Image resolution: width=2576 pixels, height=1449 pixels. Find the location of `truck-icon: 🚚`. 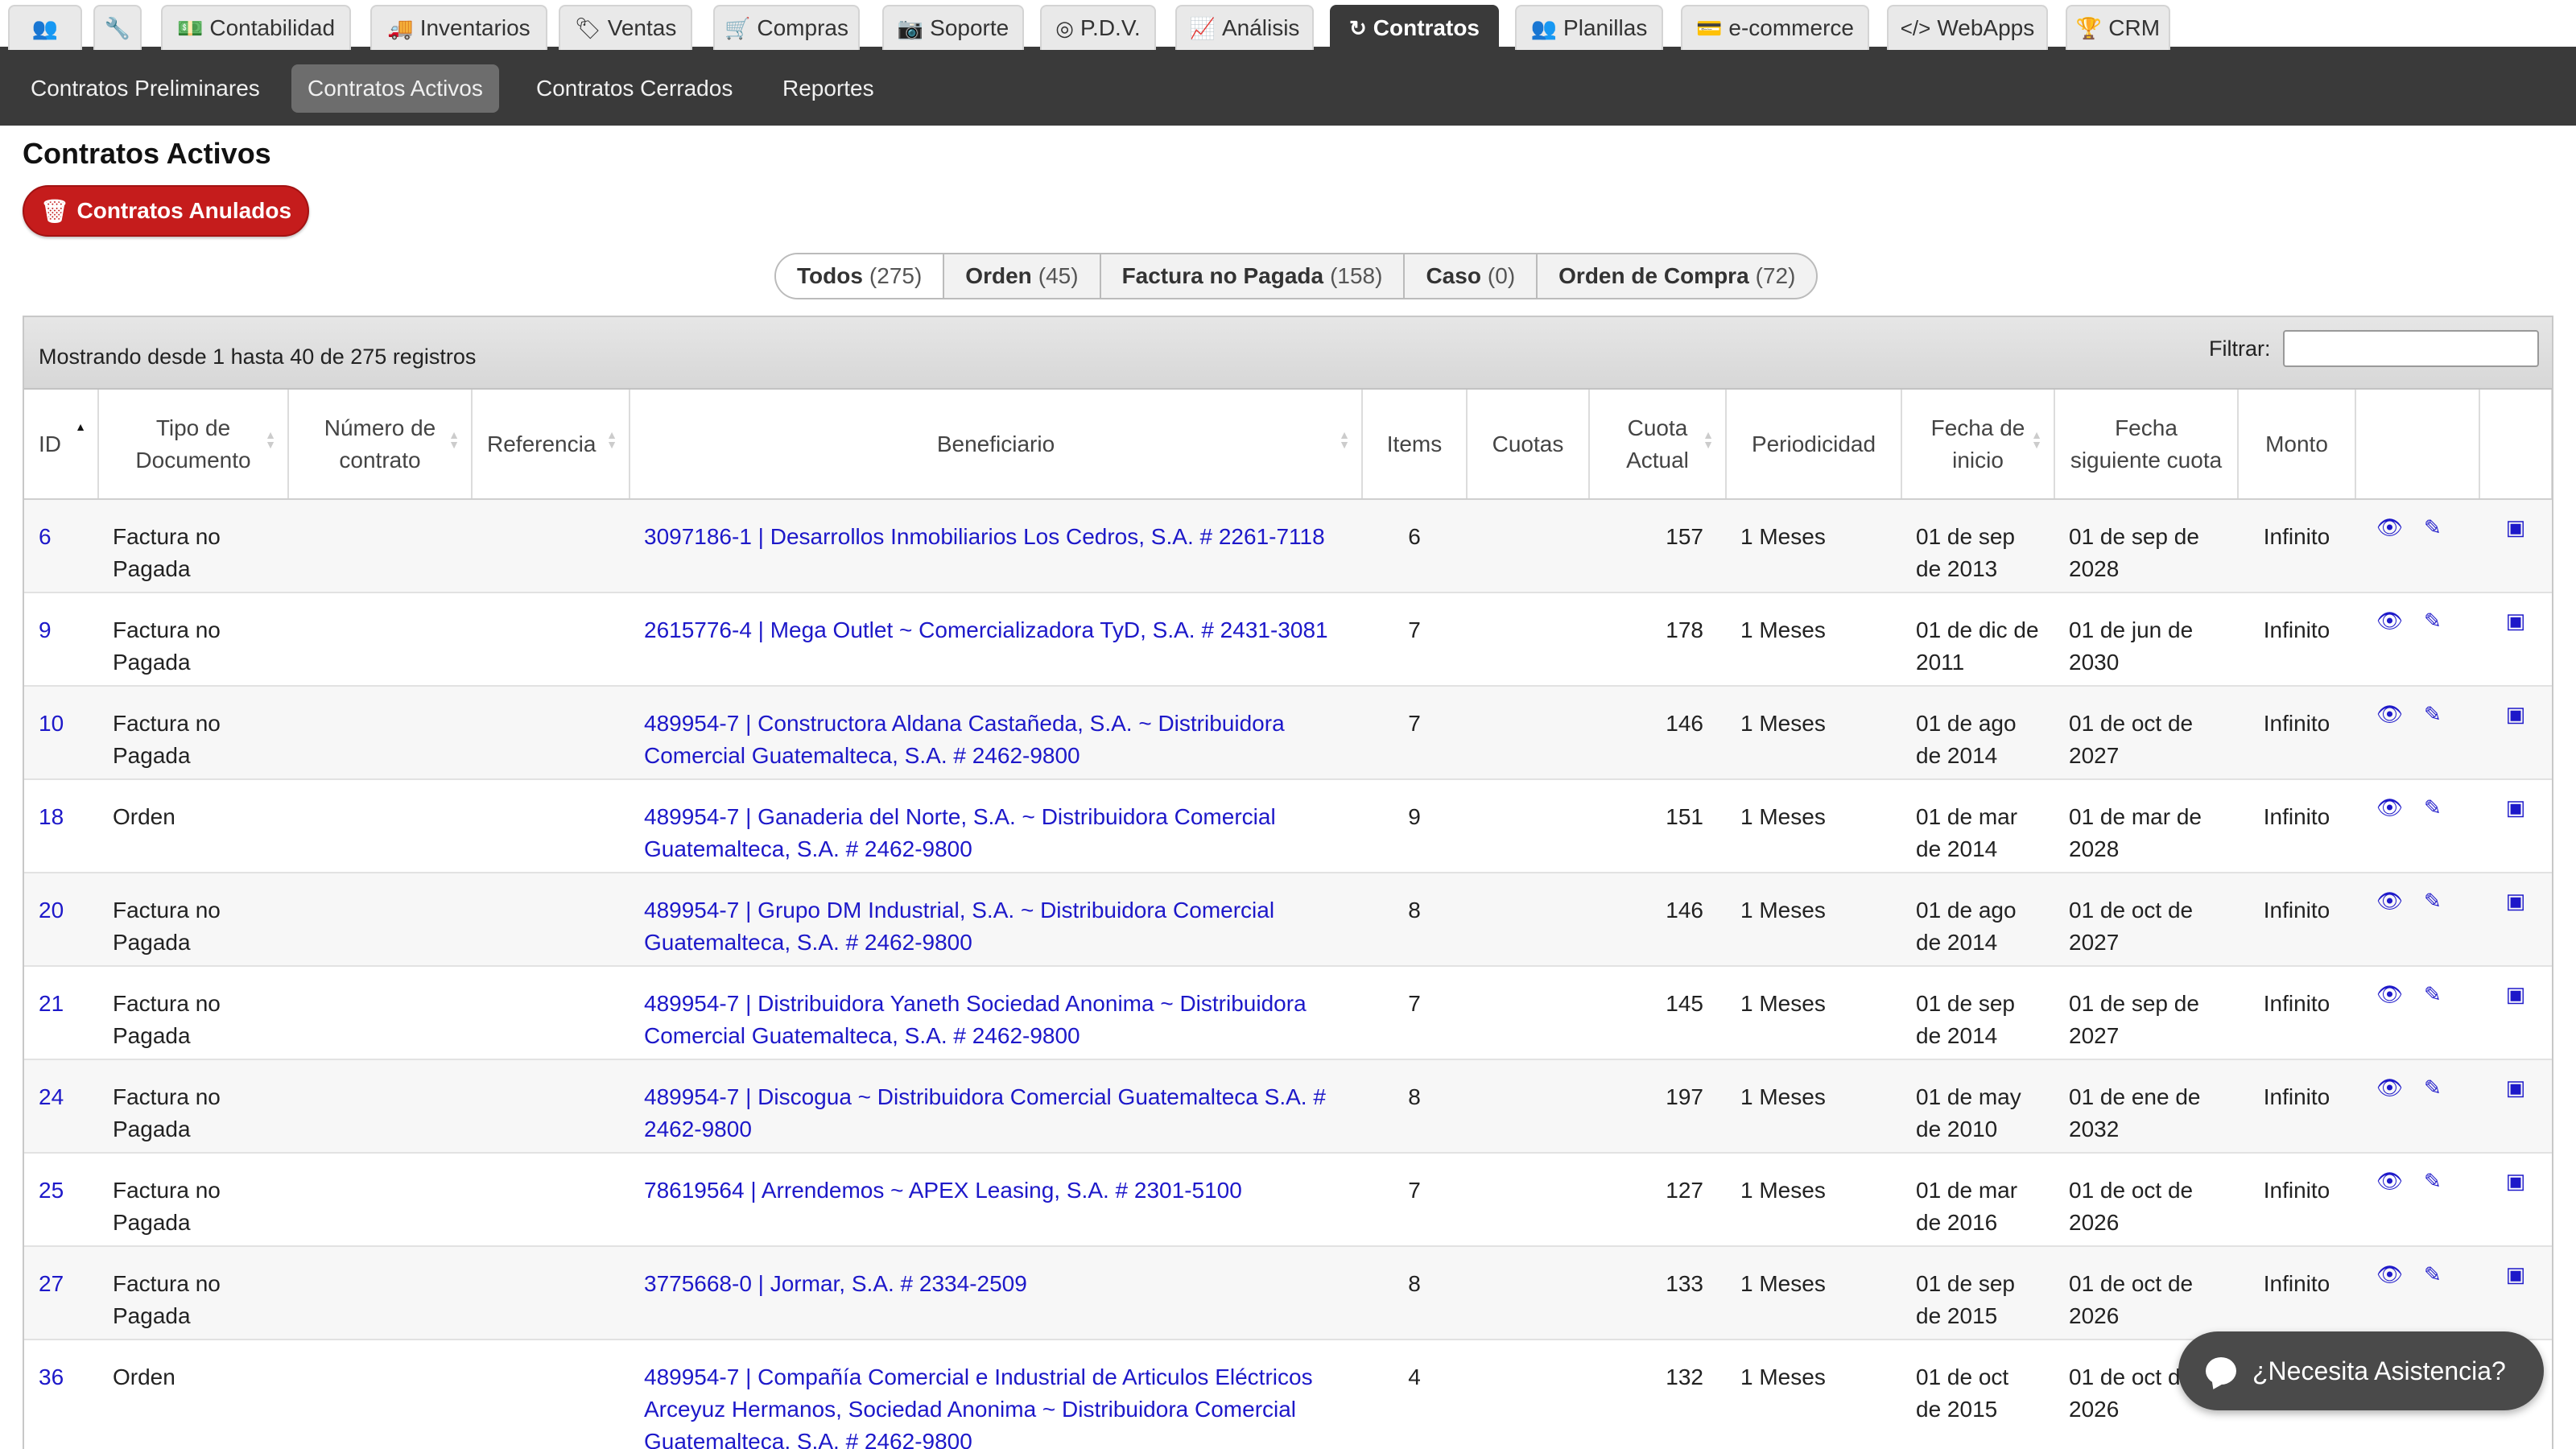

truck-icon: 🚚 is located at coordinates (400, 27).